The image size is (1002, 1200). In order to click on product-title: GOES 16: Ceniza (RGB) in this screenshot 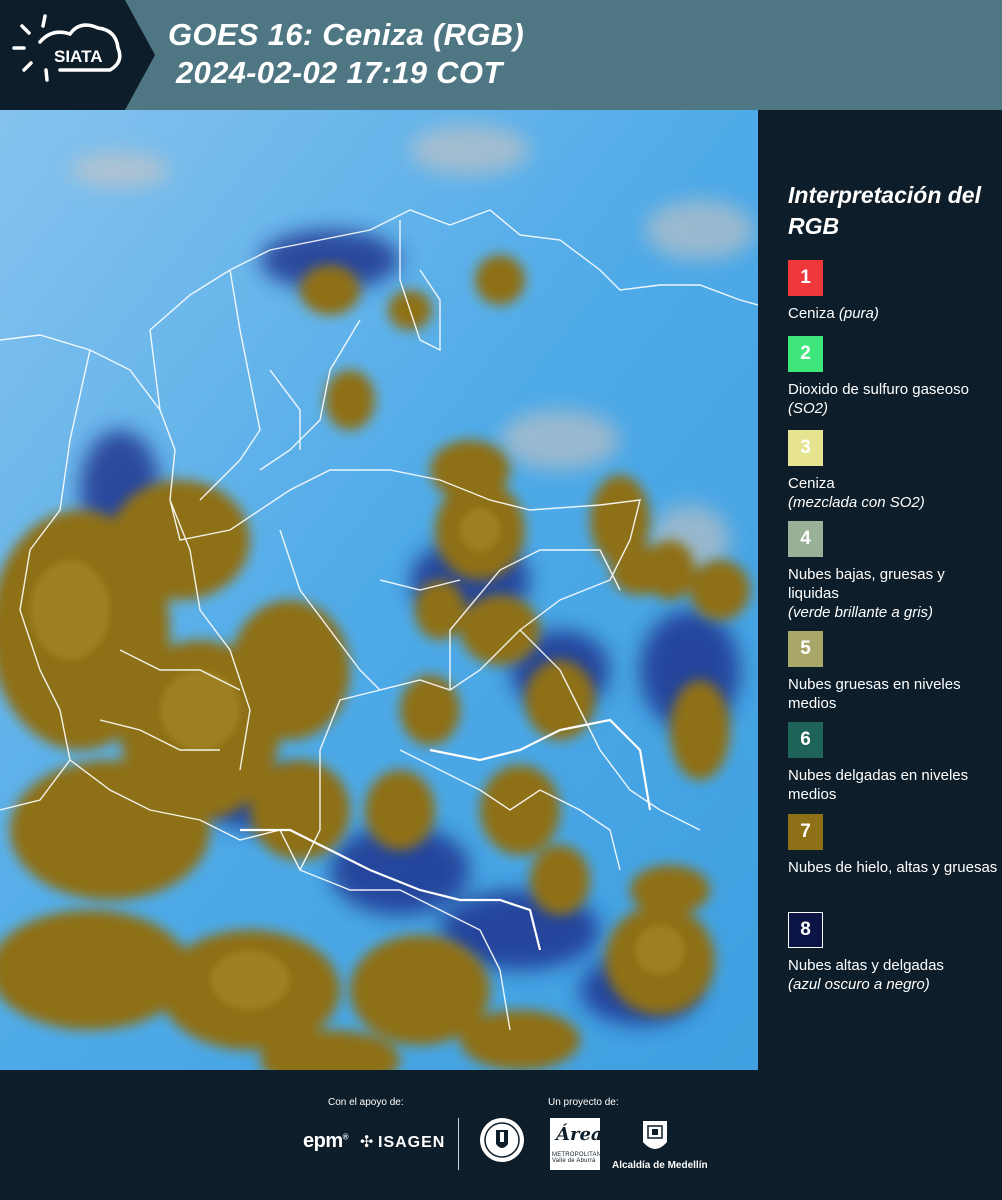, I will do `click(346, 34)`.